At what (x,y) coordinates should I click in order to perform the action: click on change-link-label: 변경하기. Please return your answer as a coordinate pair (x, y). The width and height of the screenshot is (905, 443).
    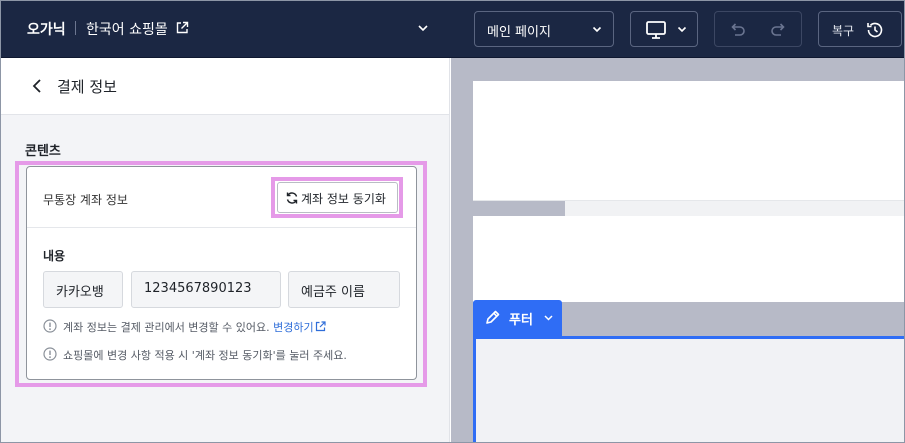
    Looking at the image, I should click on (293, 327).